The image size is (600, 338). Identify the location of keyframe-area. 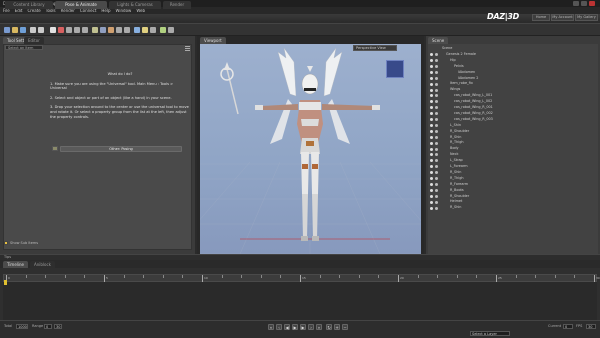
(300, 301).